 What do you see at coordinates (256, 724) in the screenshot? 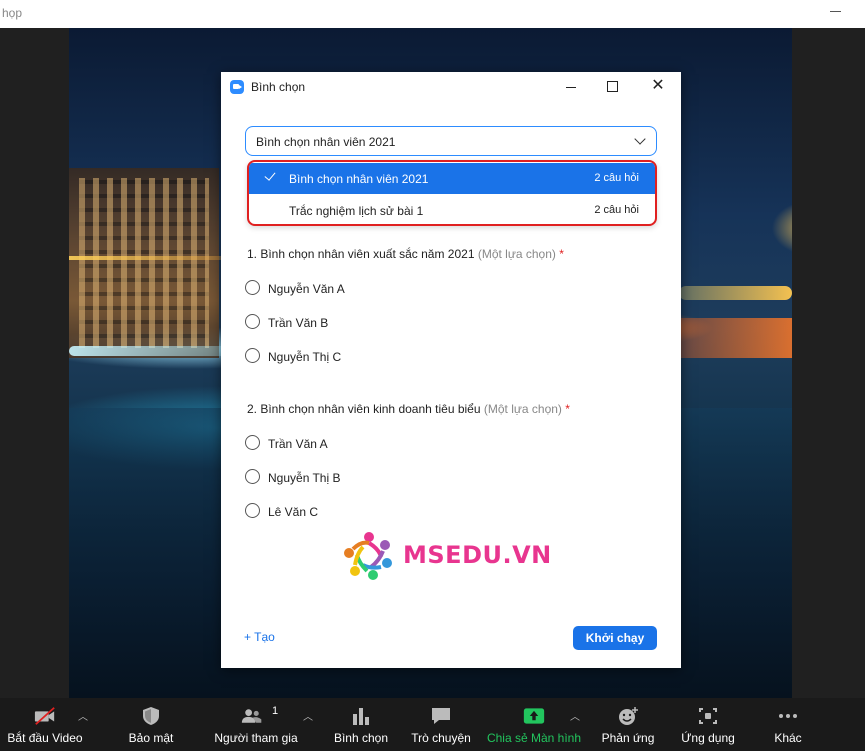
I see `participants-button: 1 Người tham gia` at bounding box center [256, 724].